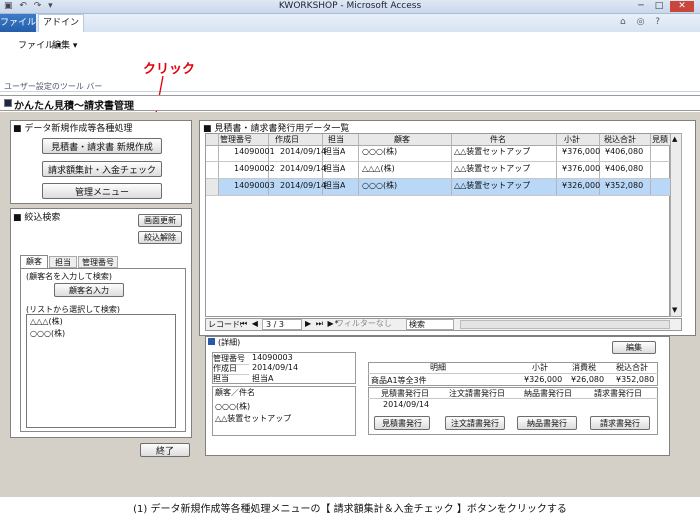  Describe the element at coordinates (253, 418) in the screenshot. I see `subject-value: △△装置セットアップ` at that location.